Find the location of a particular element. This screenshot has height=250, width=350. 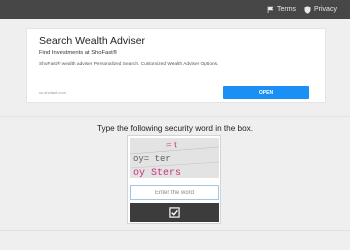

submit-button is located at coordinates (174, 212).